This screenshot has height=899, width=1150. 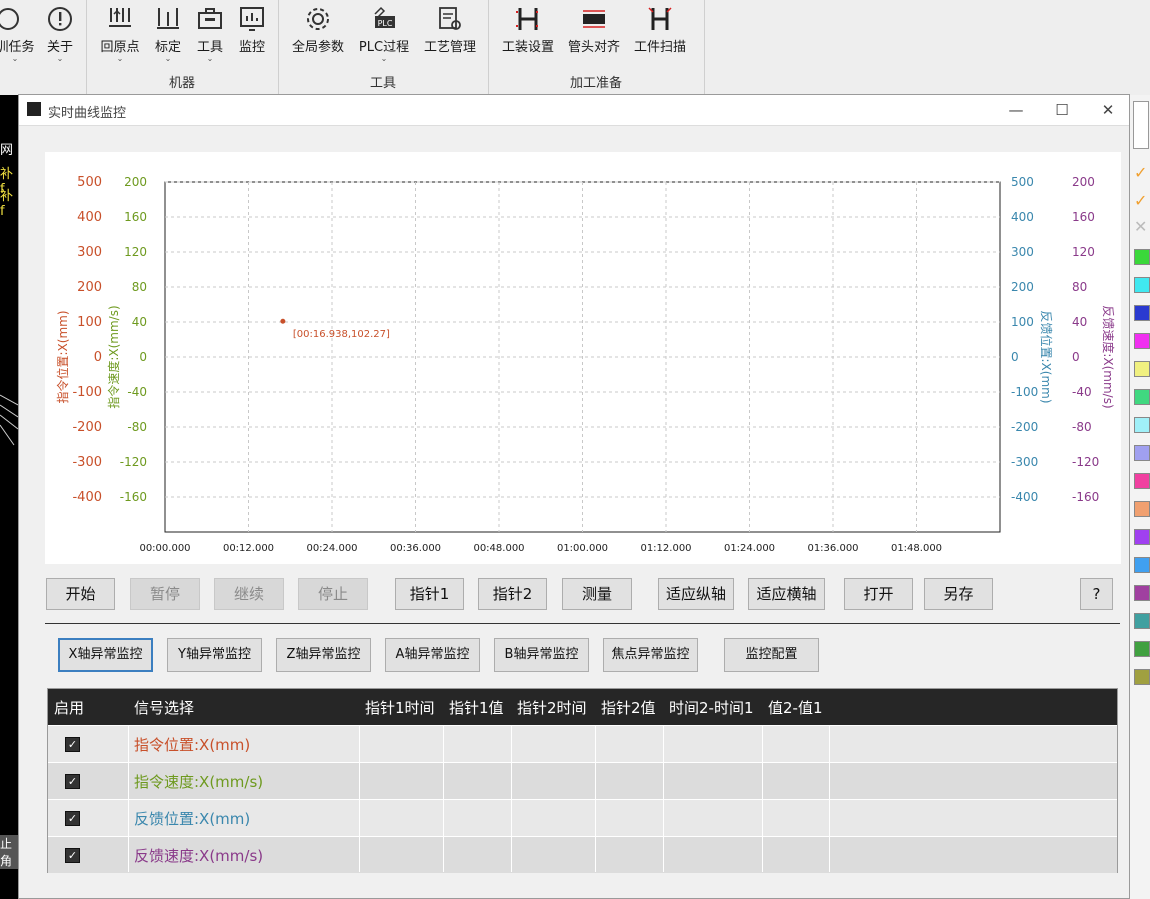 What do you see at coordinates (7, 150) in the screenshot?
I see `left-text-1: 网` at bounding box center [7, 150].